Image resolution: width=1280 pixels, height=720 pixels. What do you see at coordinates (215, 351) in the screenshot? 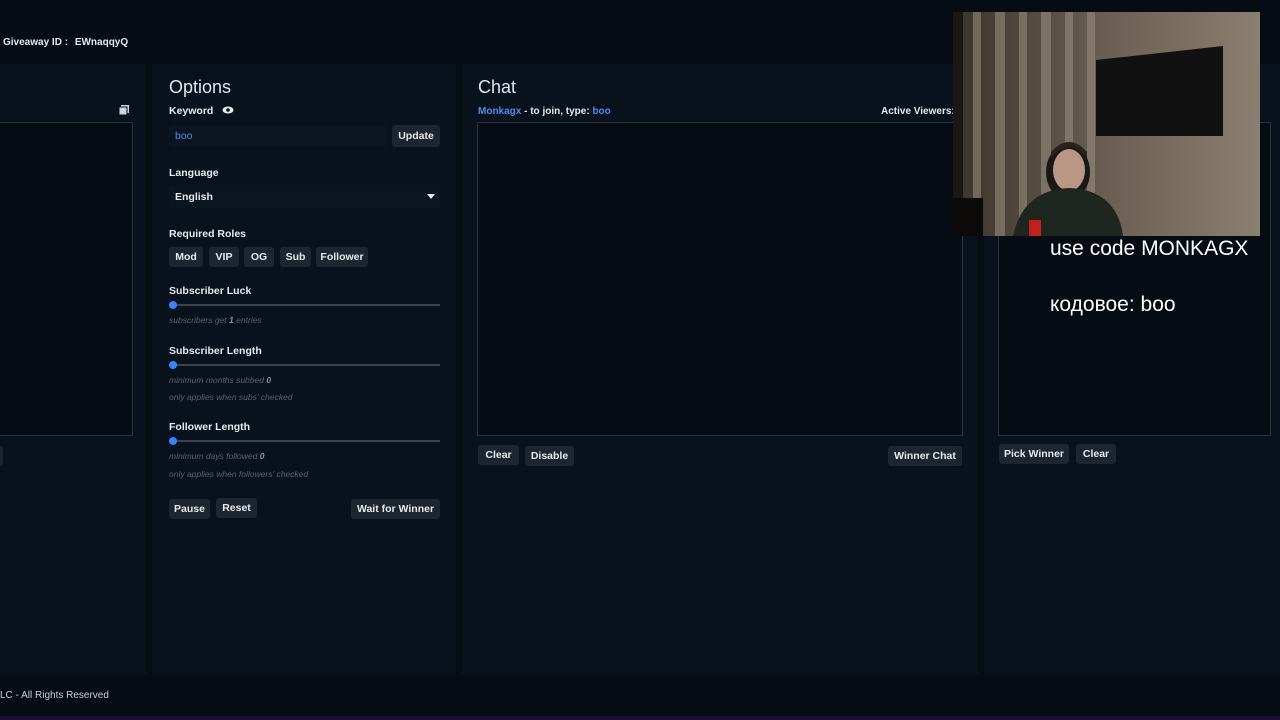
I see `subscriber-length-label: Subscriber Length` at bounding box center [215, 351].